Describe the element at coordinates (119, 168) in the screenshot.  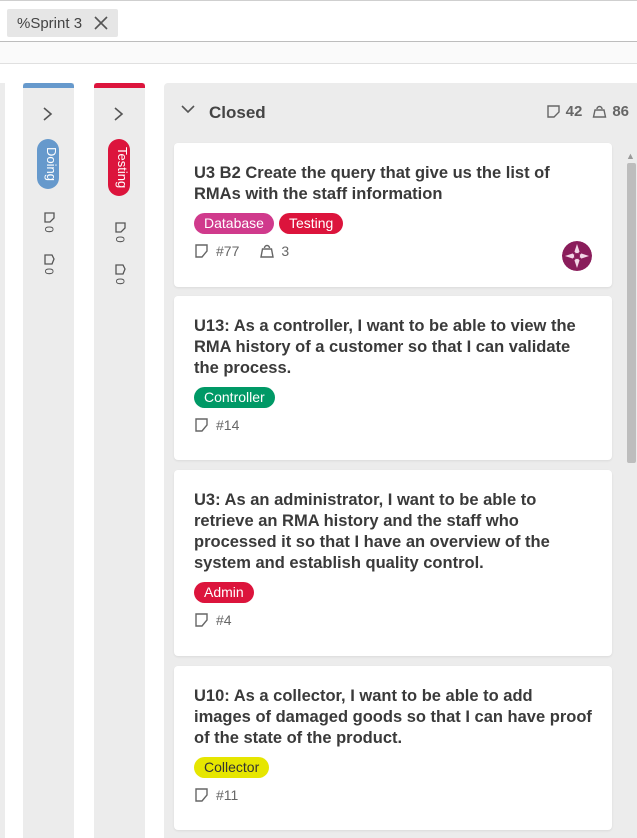
I see `column-label-testing: Testing` at that location.